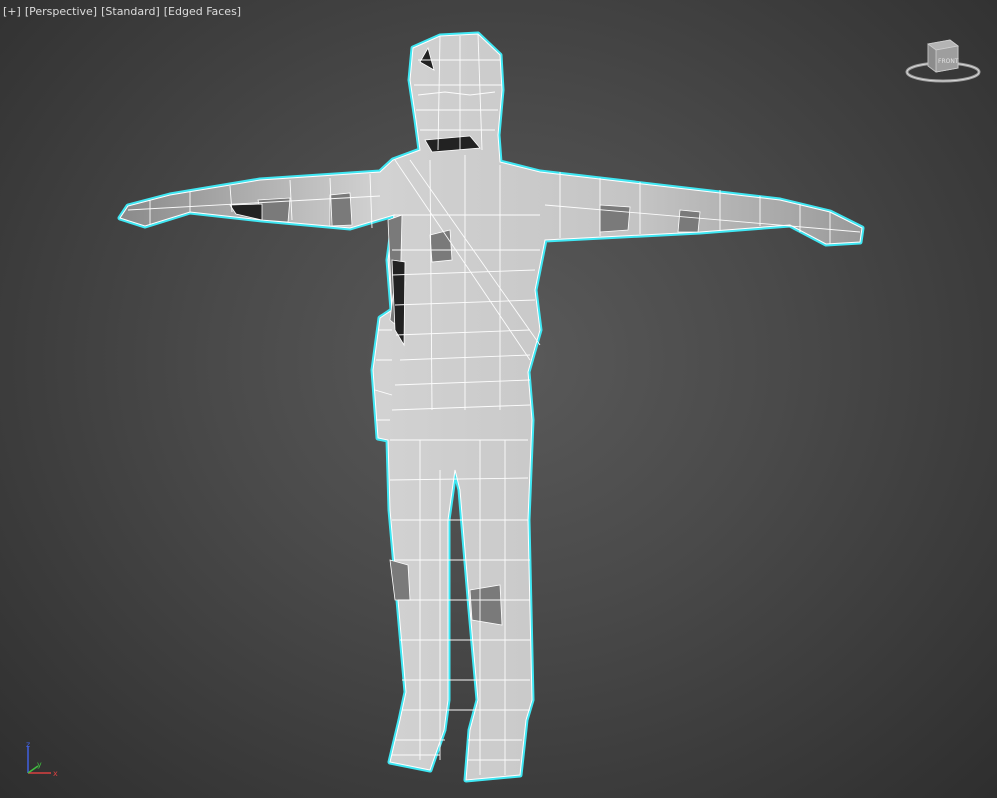  I want to click on axis-z-label: z, so click(28, 744).